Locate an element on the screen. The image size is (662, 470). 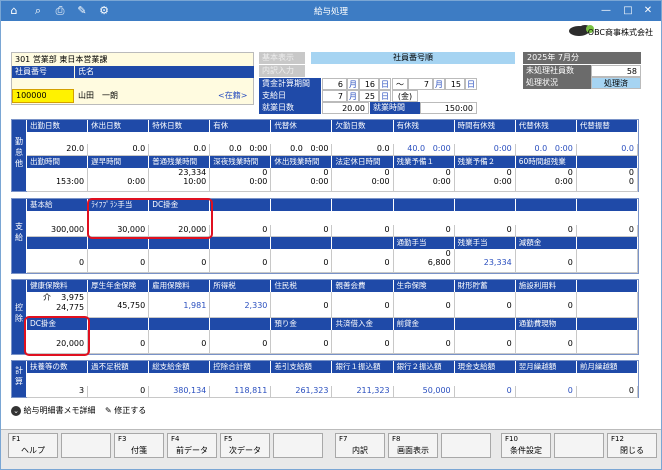
pay-weekday: (金) is located at coordinates (405, 96).